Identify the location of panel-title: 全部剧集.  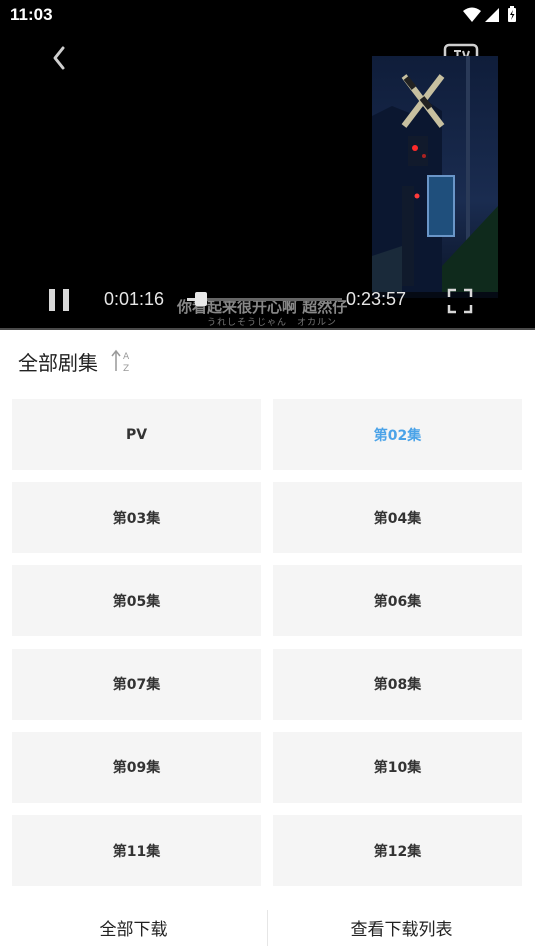
(58, 363).